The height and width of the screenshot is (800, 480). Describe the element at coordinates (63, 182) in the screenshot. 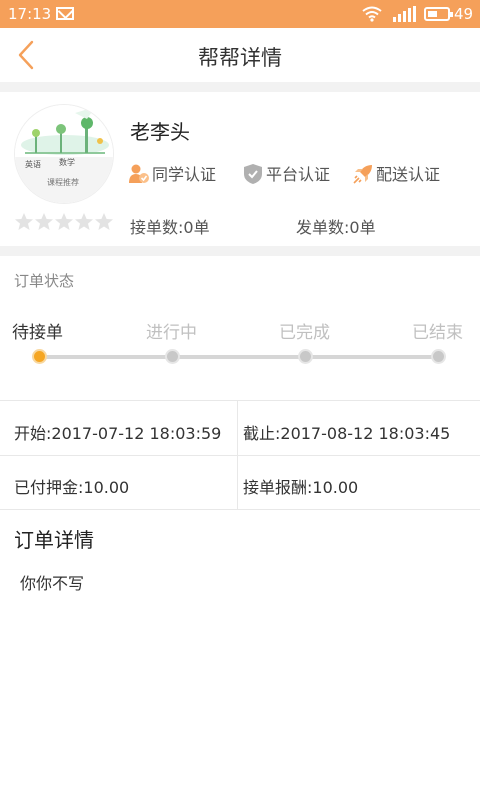

I see `avatar-text-course: 课程推荐` at that location.